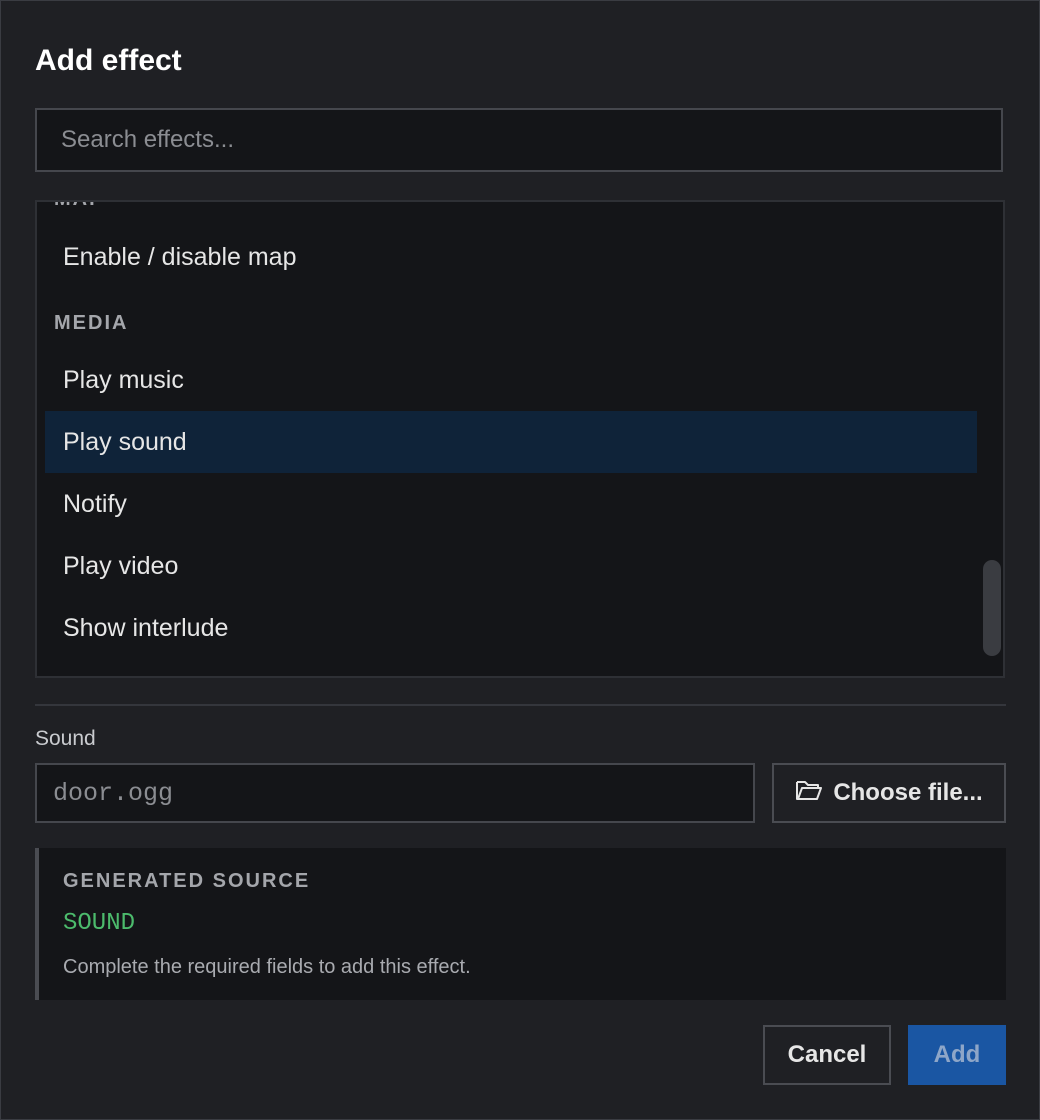  What do you see at coordinates (79, 206) in the screenshot?
I see `group-header-map: MAP` at bounding box center [79, 206].